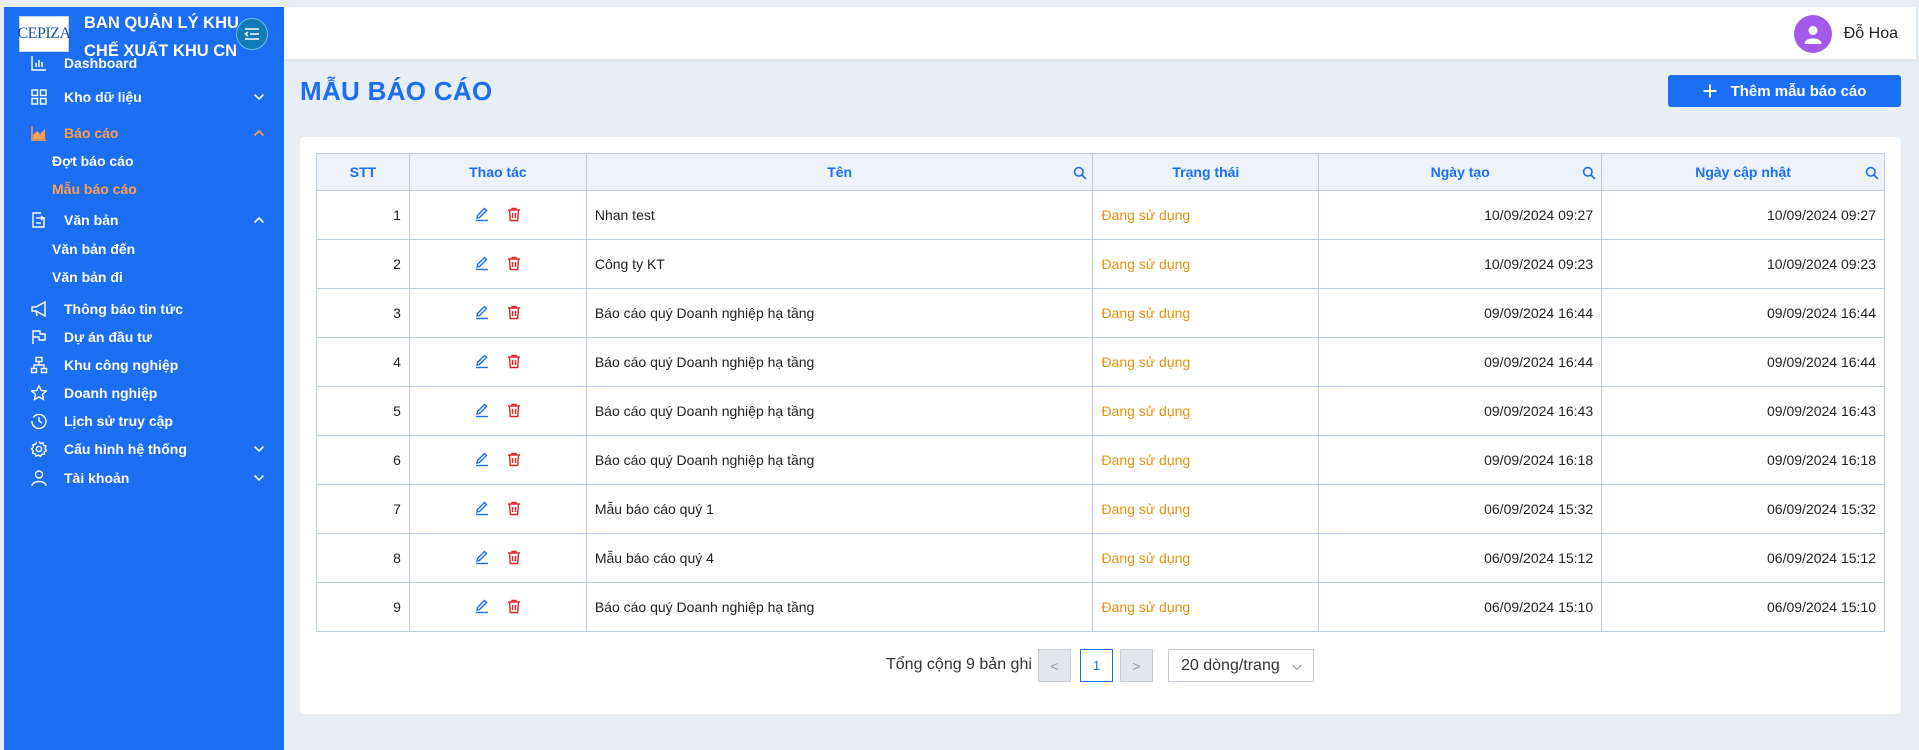  Describe the element at coordinates (1460, 460) in the screenshot. I see `cell-created: 09/09/2024 16:18` at that location.